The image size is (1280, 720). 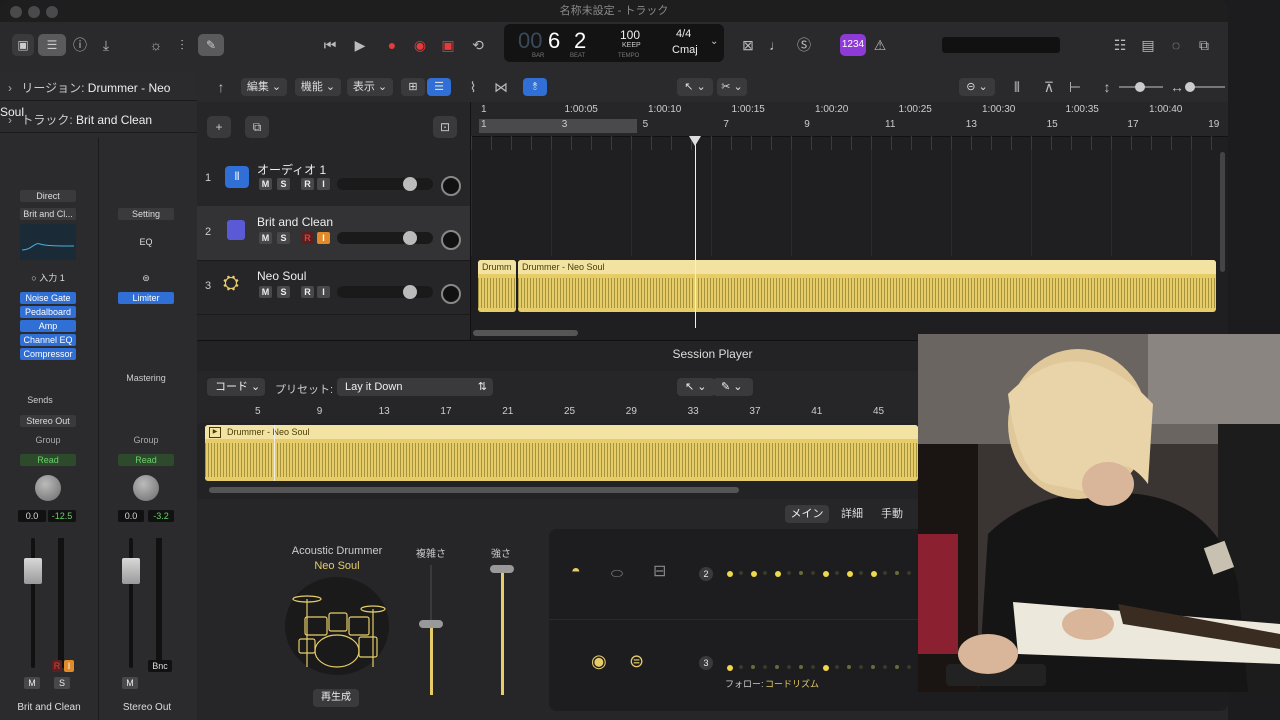 I want to click on play-icon: ▶, so click(x=360, y=45).